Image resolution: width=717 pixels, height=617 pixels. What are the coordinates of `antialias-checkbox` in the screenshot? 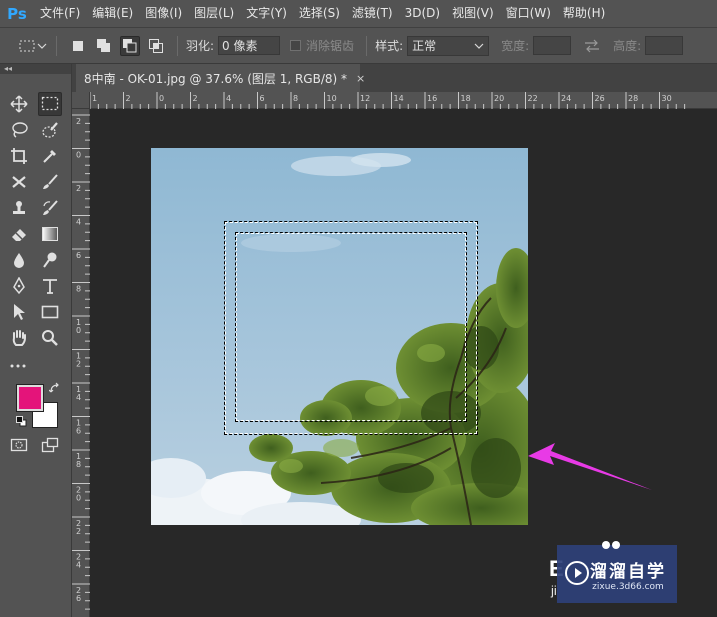 It's located at (296, 45).